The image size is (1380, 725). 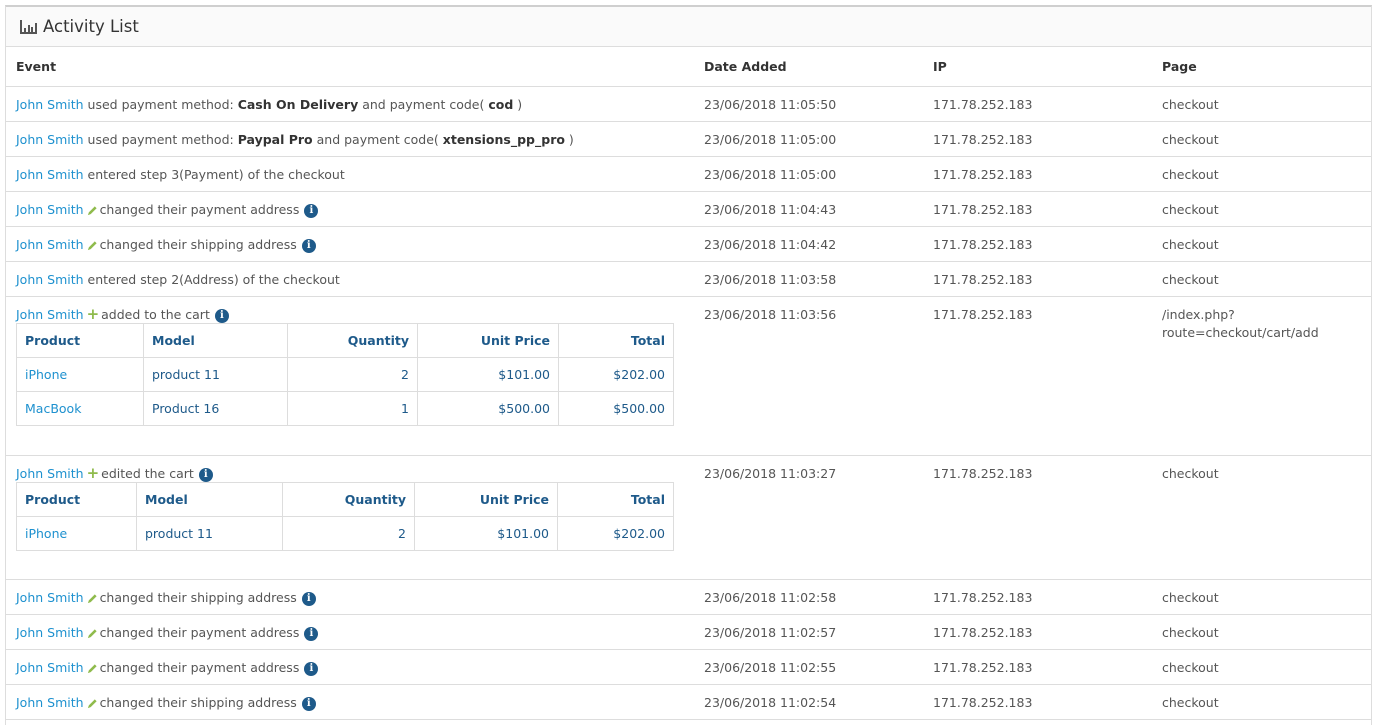 What do you see at coordinates (770, 702) in the screenshot?
I see `date-cell: 23/06/2018 11:02:54` at bounding box center [770, 702].